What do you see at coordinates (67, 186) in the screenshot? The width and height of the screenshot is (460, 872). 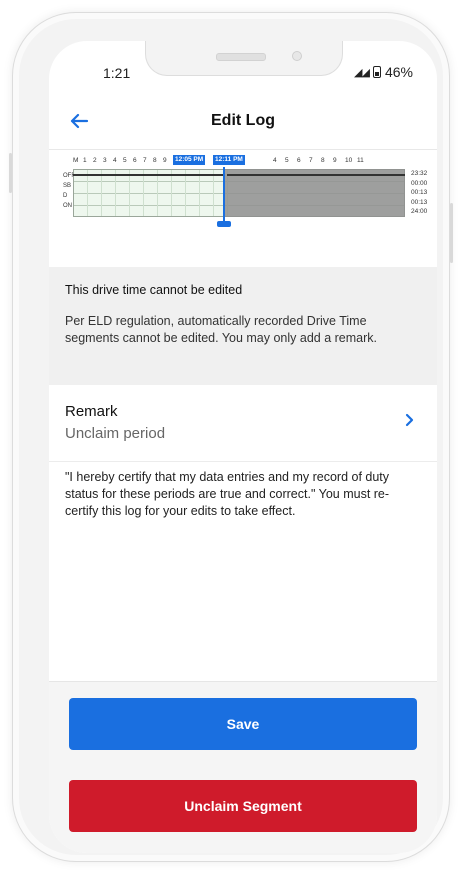 I see `row-label-sb: SB` at bounding box center [67, 186].